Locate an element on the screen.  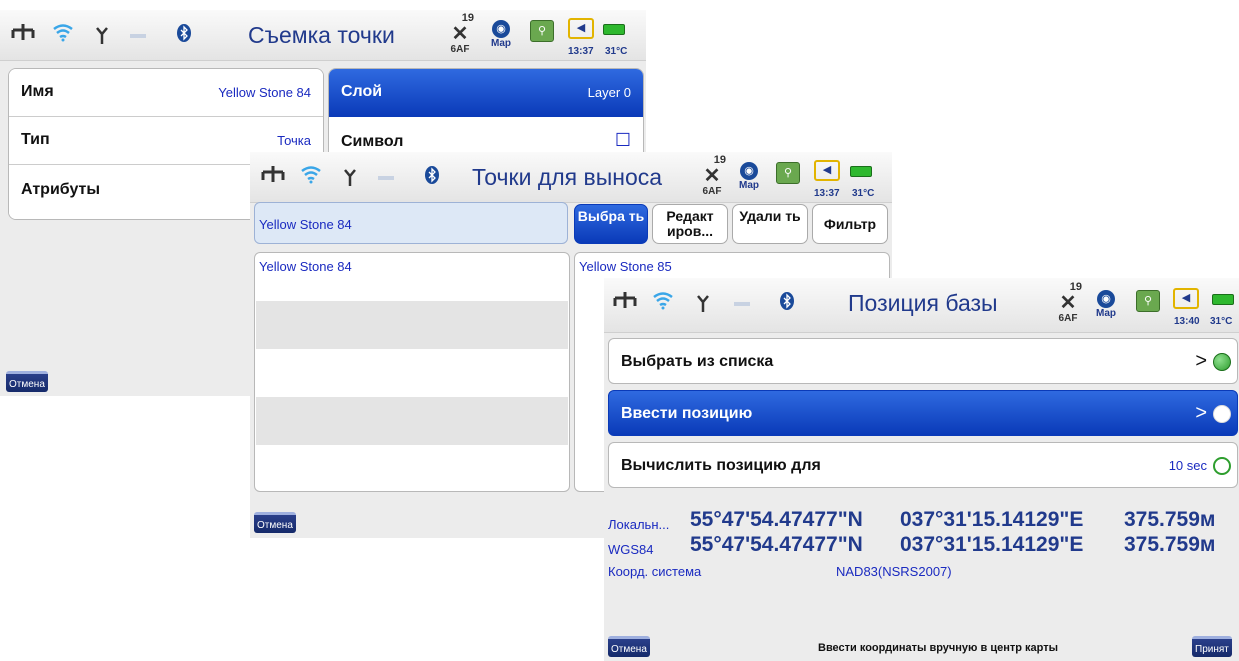
status-dot-empty-icon is located at coordinates (1222, 466).